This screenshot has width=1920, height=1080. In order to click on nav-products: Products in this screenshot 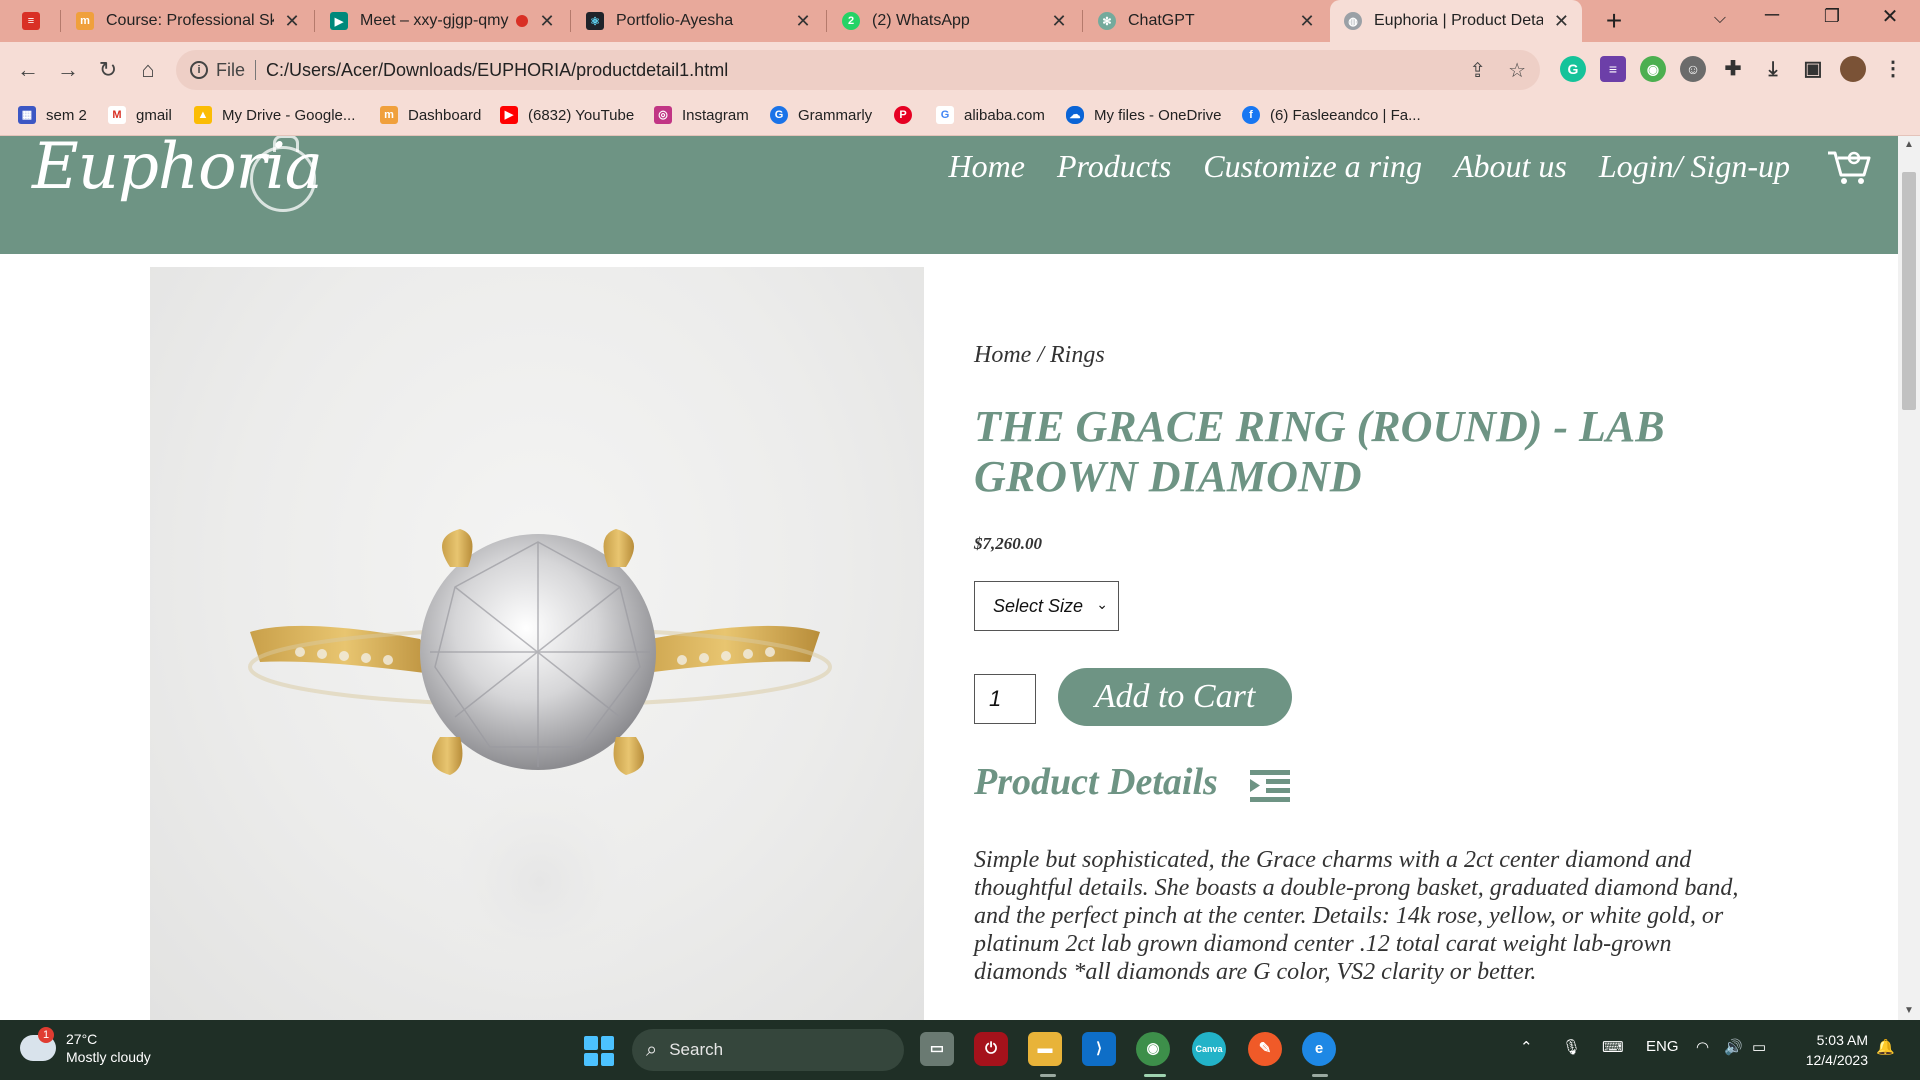, I will do `click(1114, 166)`.